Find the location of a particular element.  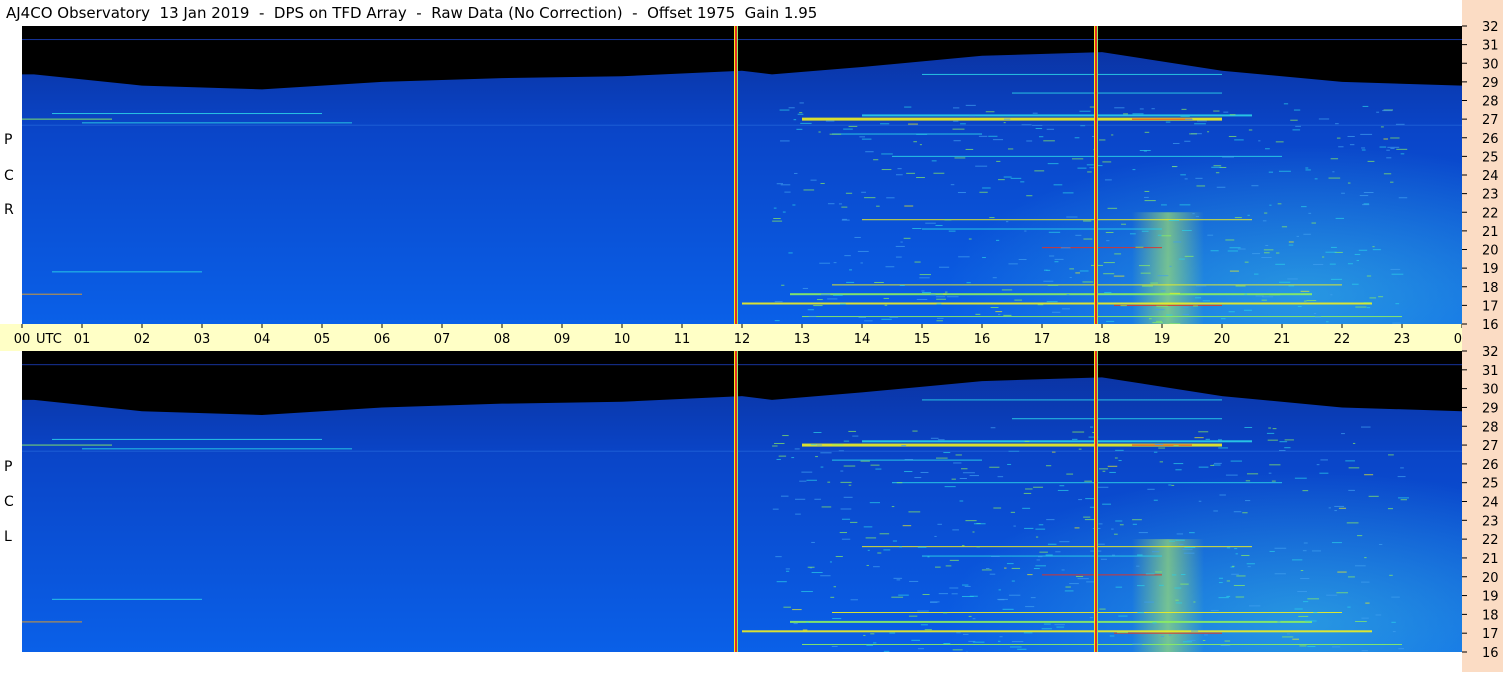

time-tick-label: 03 is located at coordinates (202, 339).